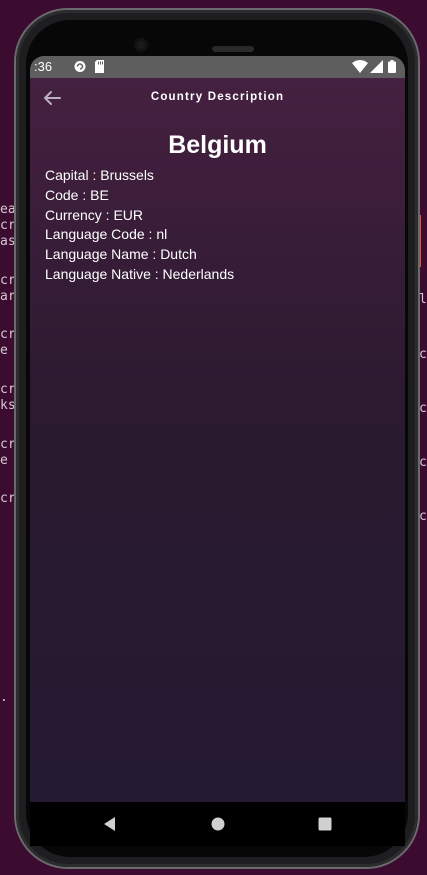  Describe the element at coordinates (80, 66) in the screenshot. I see `sync-icon` at that location.